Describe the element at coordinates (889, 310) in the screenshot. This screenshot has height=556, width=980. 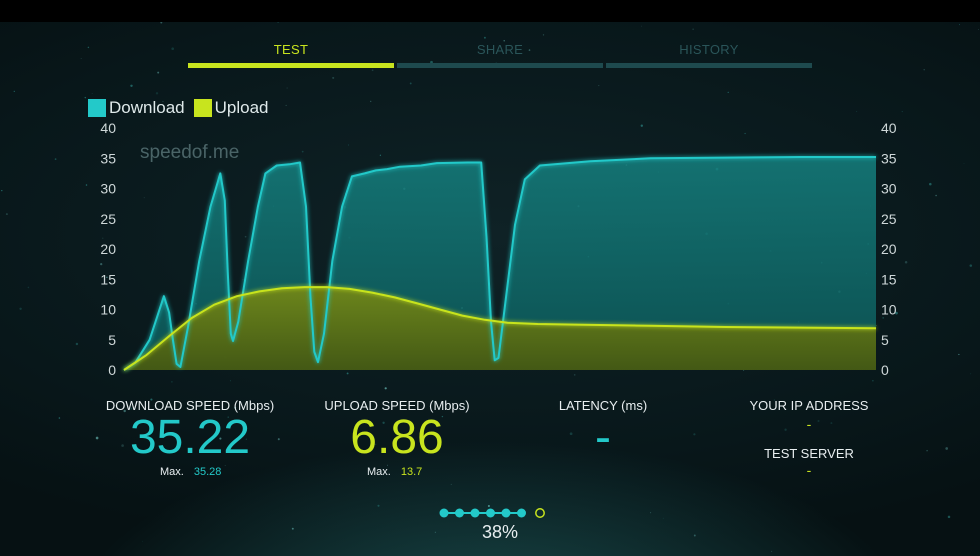
I see `y-tick-label-right: 10` at that location.